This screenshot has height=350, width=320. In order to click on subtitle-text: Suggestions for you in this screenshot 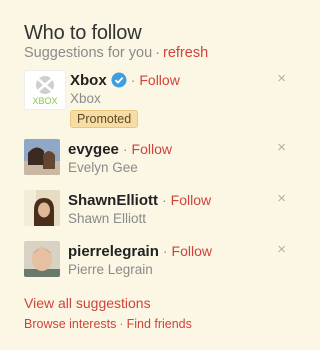, I will do `click(88, 53)`.